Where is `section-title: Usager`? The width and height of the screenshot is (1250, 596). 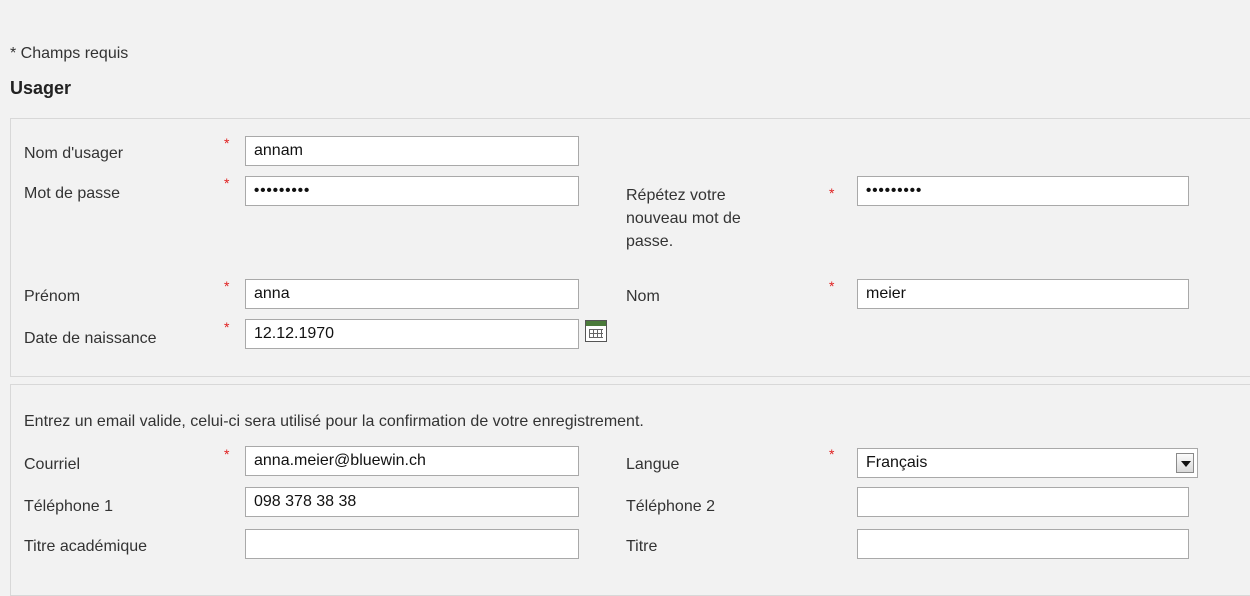
section-title: Usager is located at coordinates (41, 88).